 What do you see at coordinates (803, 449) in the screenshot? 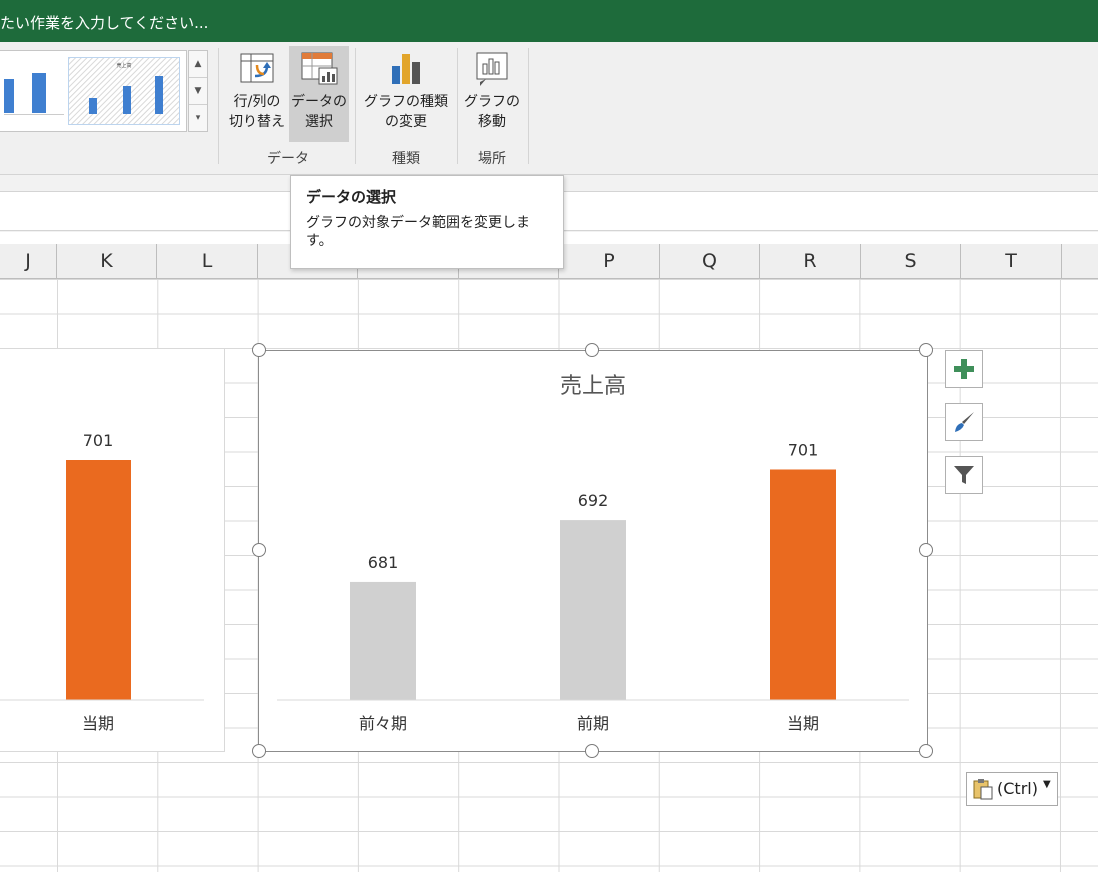
I see `data-label: 701` at bounding box center [803, 449].